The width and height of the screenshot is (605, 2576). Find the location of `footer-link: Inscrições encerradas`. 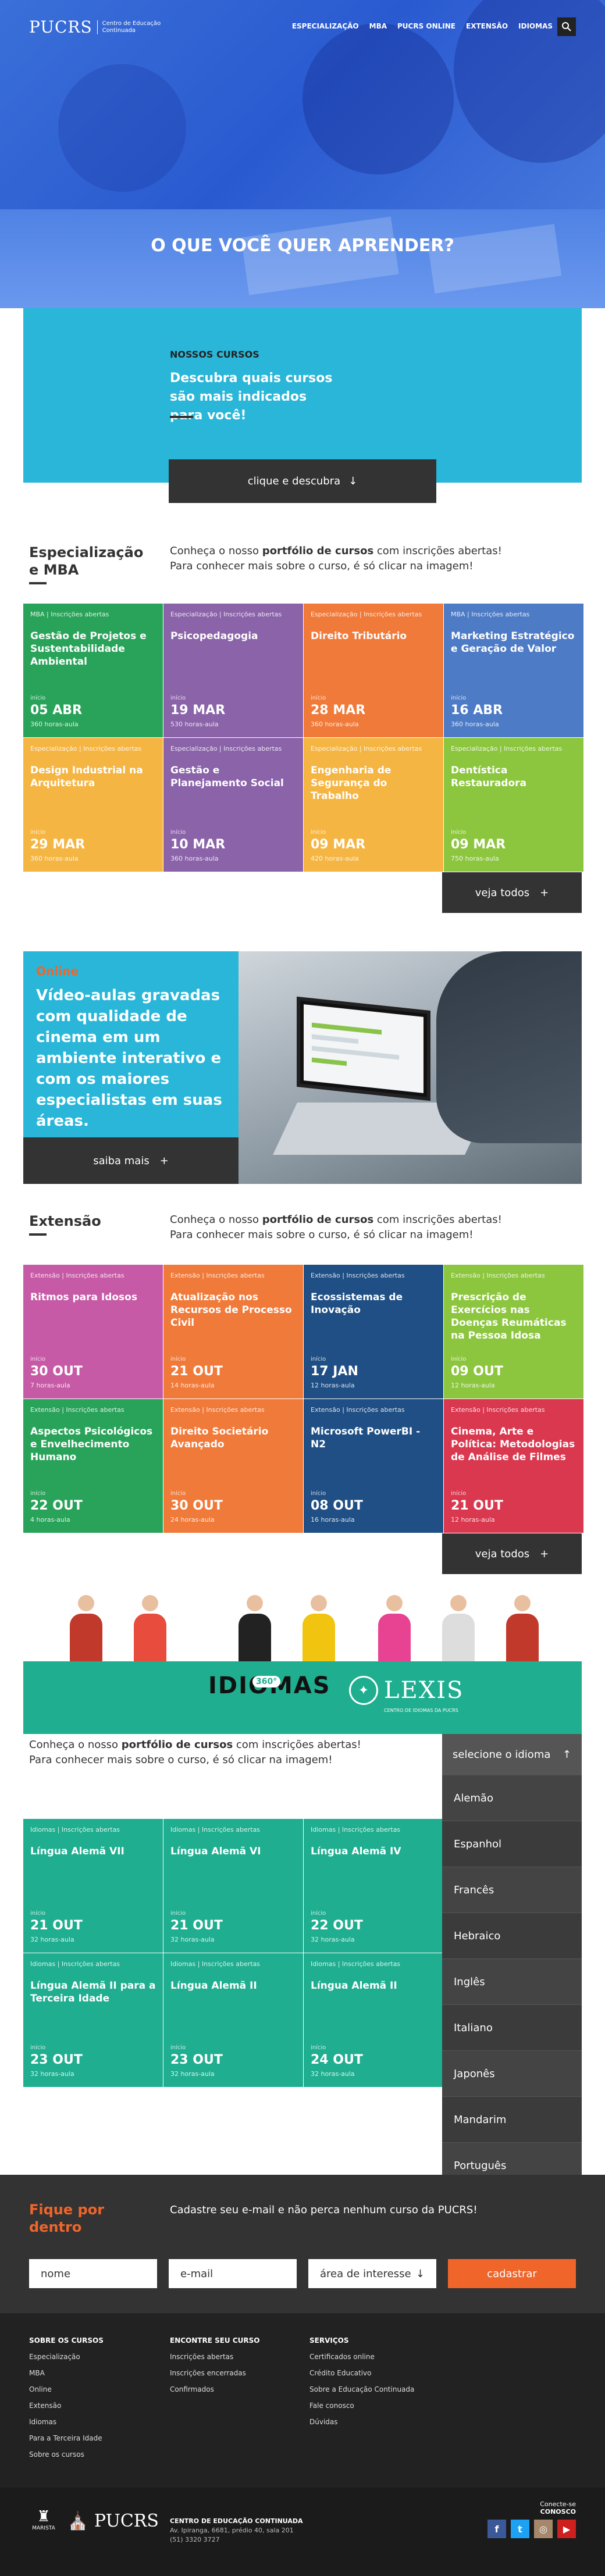

footer-link: Inscrições encerradas is located at coordinates (215, 2373).